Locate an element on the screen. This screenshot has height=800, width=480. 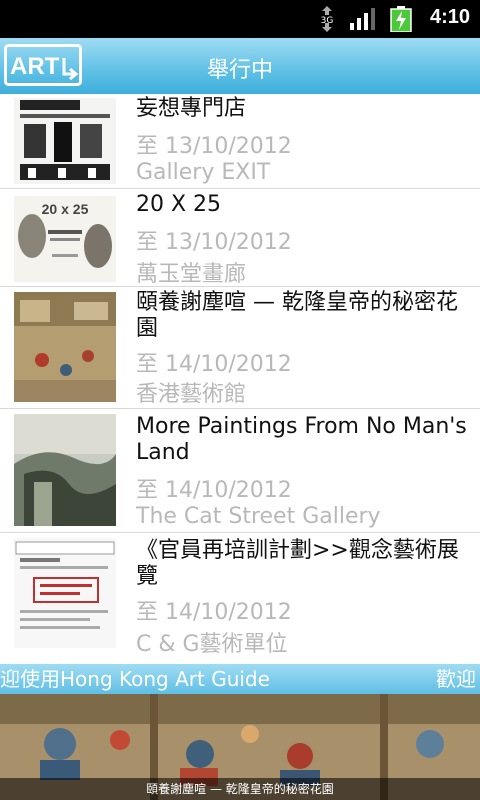
signal-strength-icon is located at coordinates (362, 19).